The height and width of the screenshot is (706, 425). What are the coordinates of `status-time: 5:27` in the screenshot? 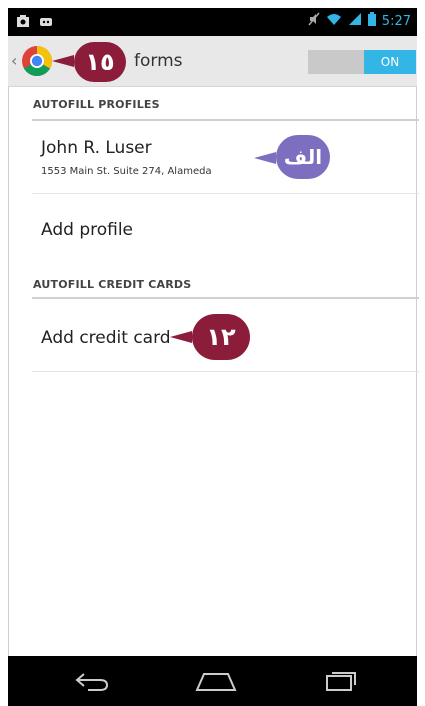 It's located at (396, 21).